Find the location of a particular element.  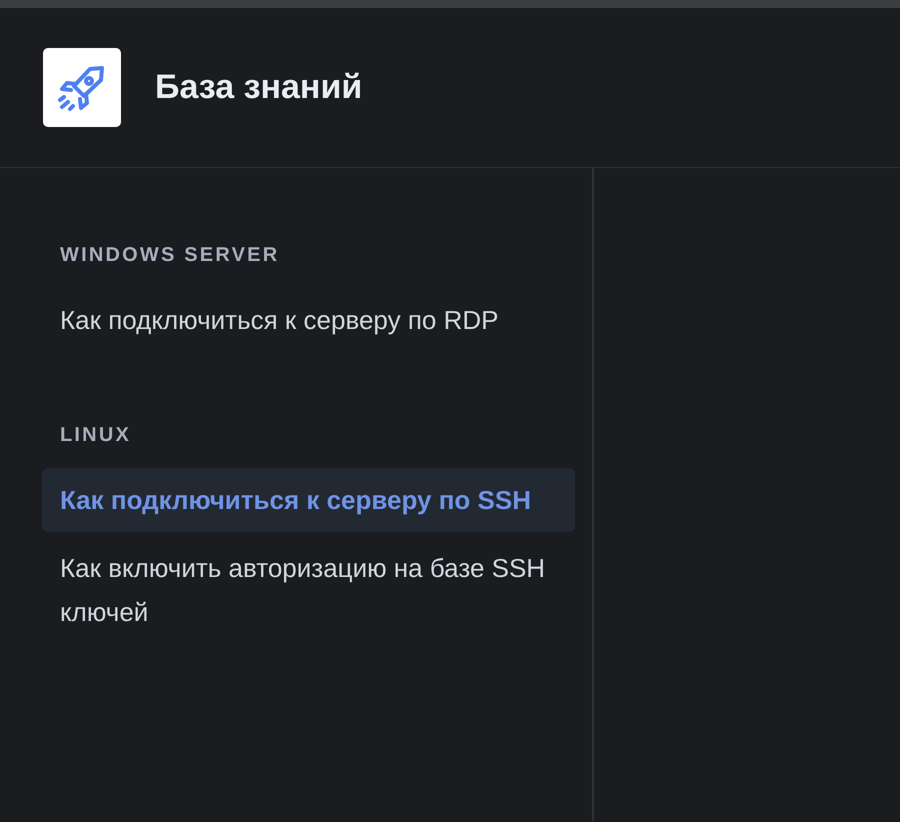

section-heading: LINUX is located at coordinates (95, 435).